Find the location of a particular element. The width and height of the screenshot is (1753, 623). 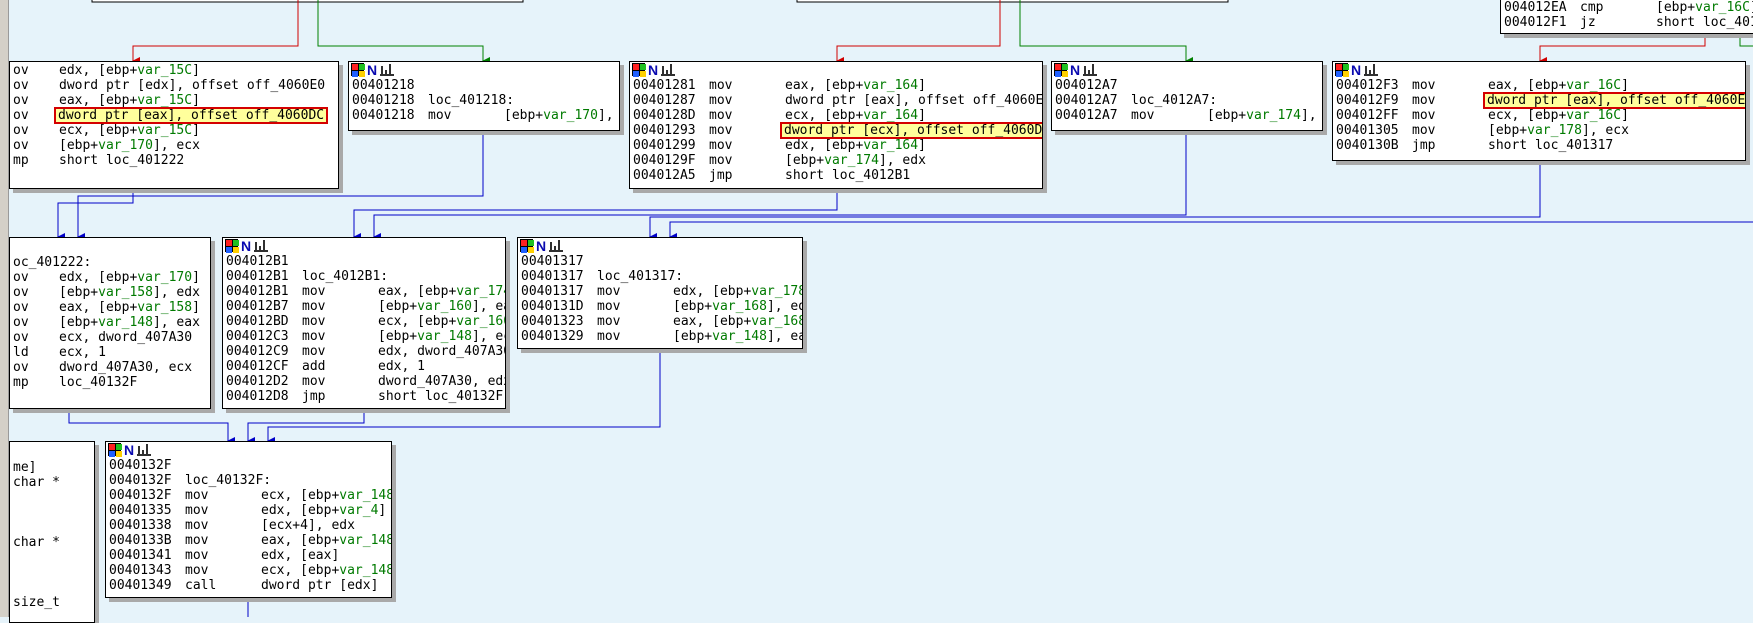

operand: loc_40132F is located at coordinates (98, 382).